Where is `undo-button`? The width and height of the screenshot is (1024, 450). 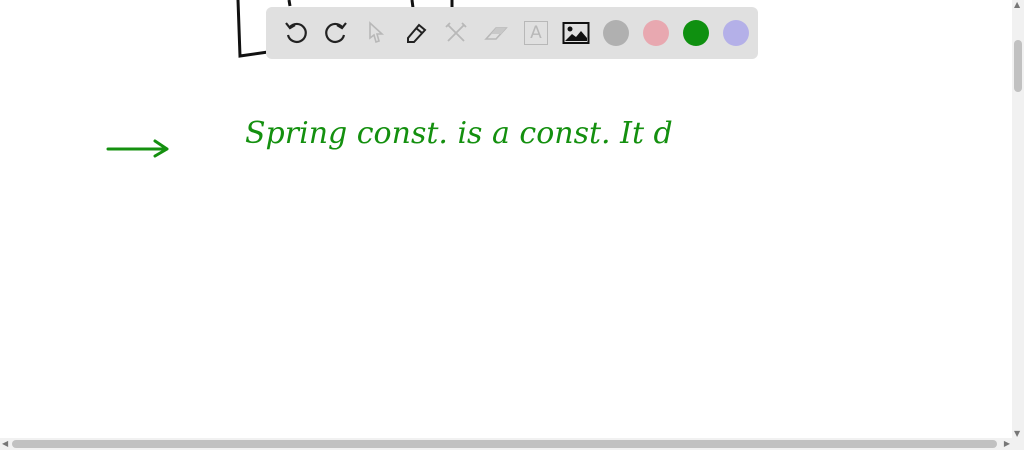
undo-button is located at coordinates (296, 33).